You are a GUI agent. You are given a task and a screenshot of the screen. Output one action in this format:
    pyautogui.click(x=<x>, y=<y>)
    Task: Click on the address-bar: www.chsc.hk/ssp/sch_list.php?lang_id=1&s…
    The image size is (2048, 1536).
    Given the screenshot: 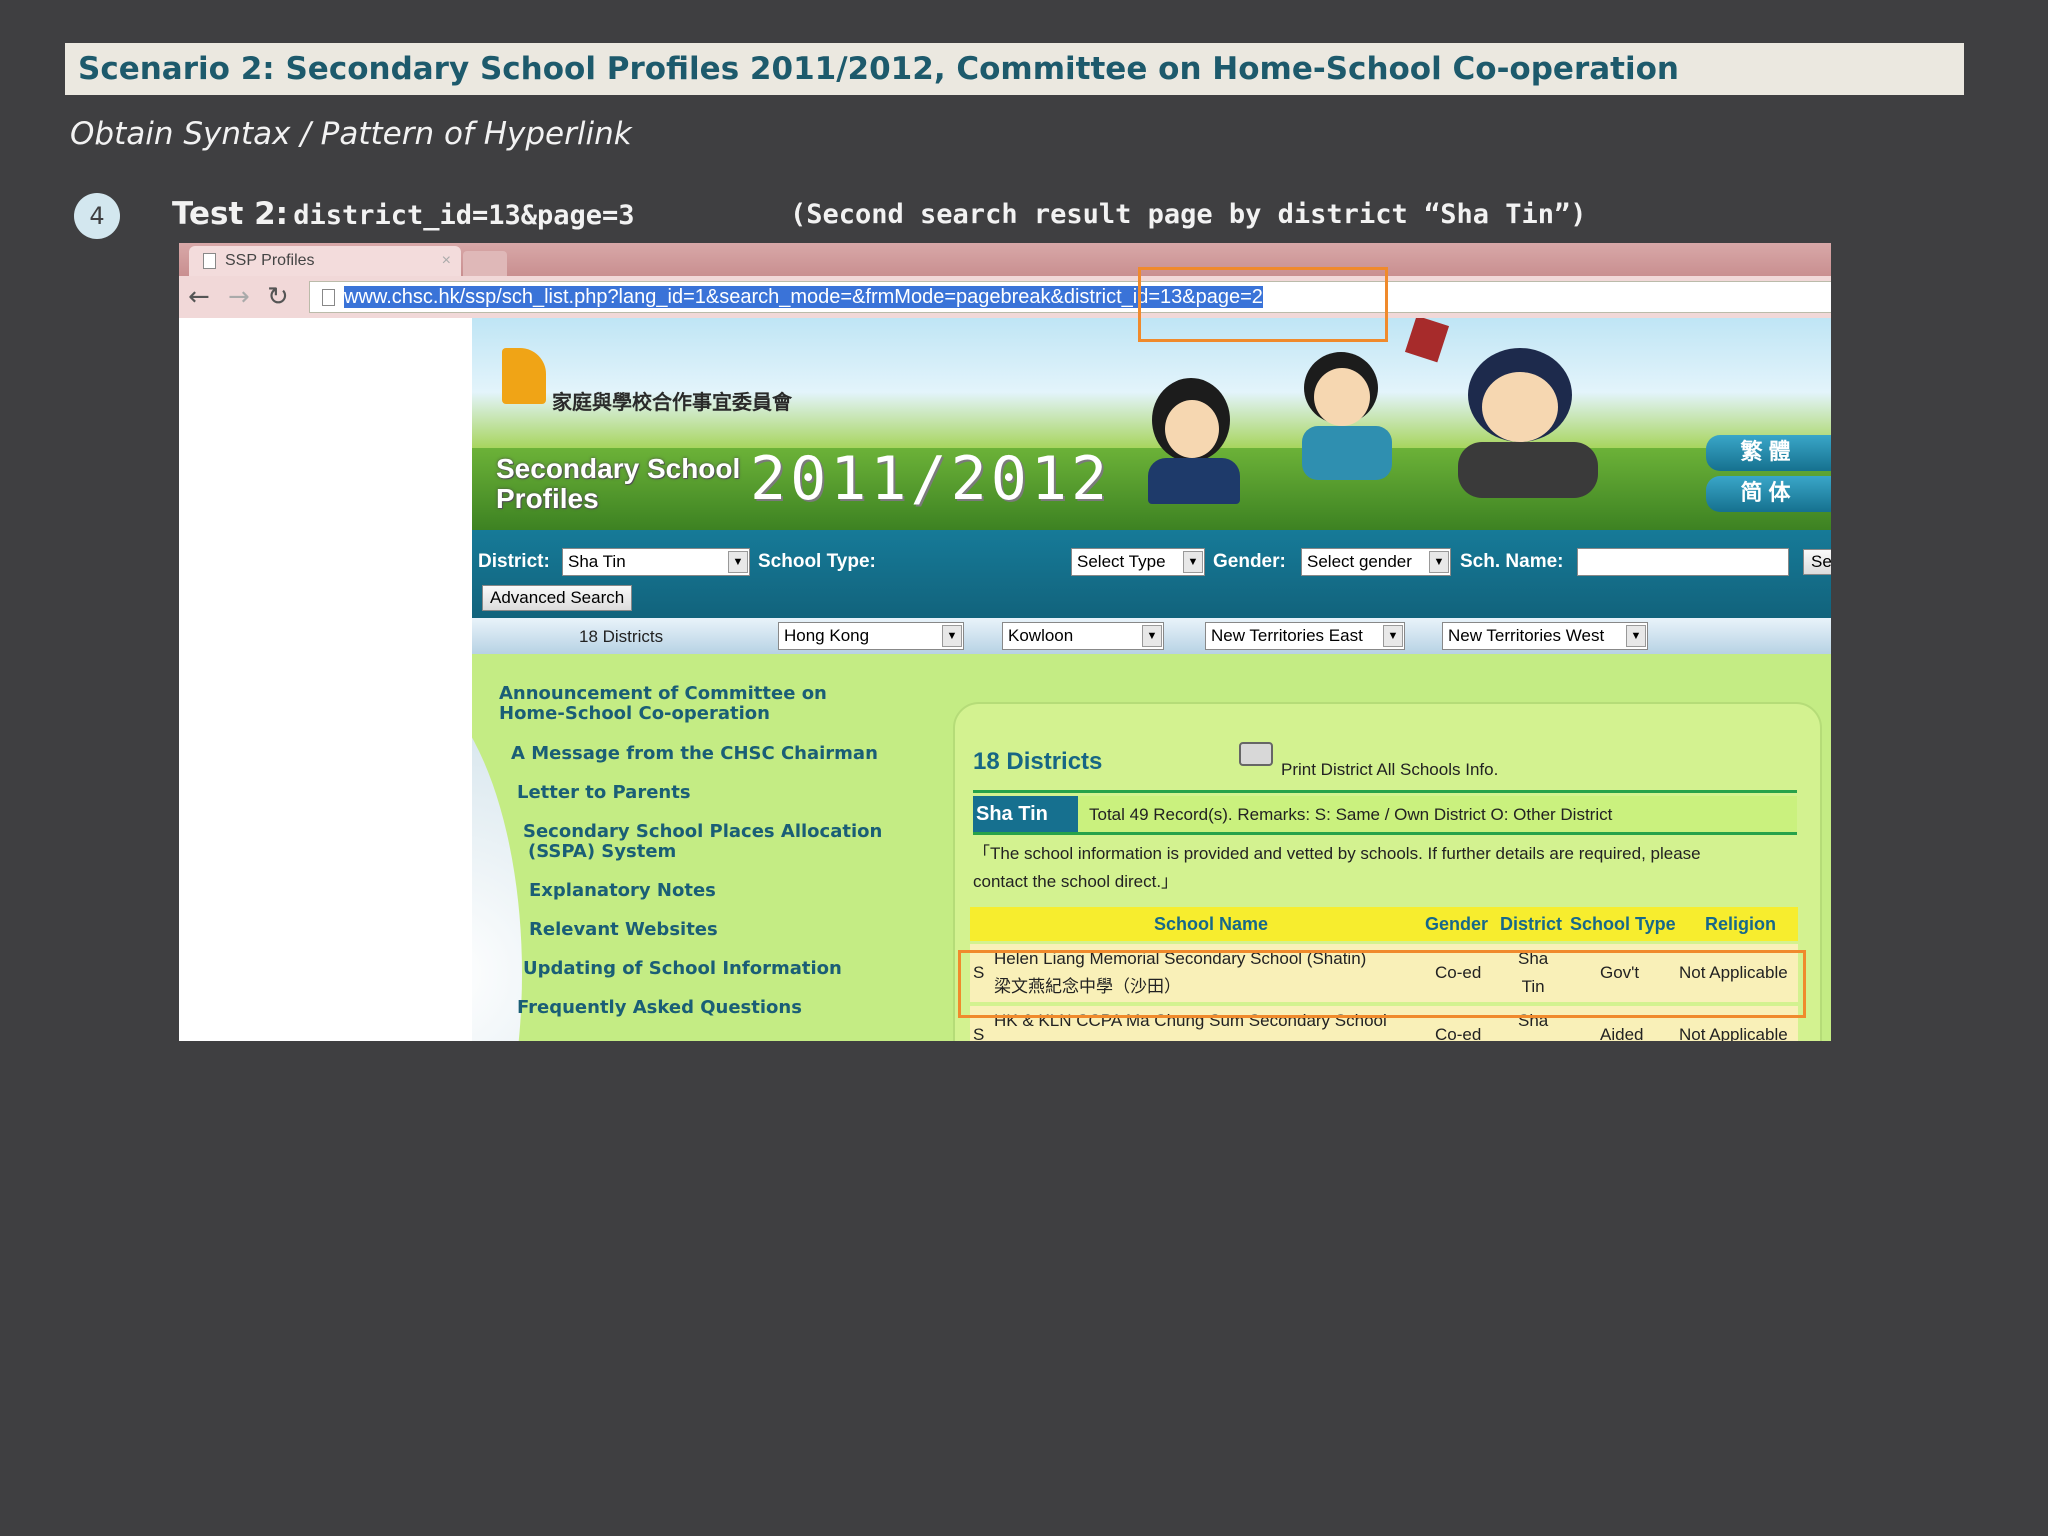 What is the action you would take?
    pyautogui.click(x=1070, y=297)
    